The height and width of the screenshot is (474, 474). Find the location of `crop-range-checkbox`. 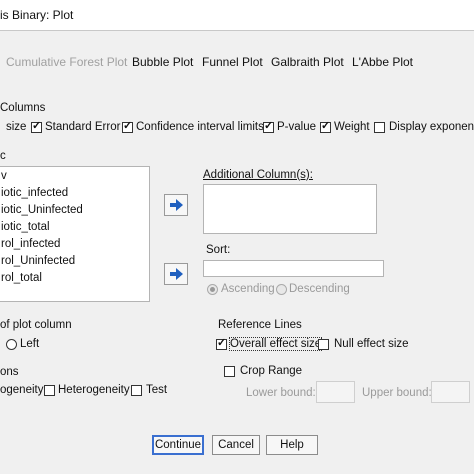

crop-range-checkbox is located at coordinates (229, 371).